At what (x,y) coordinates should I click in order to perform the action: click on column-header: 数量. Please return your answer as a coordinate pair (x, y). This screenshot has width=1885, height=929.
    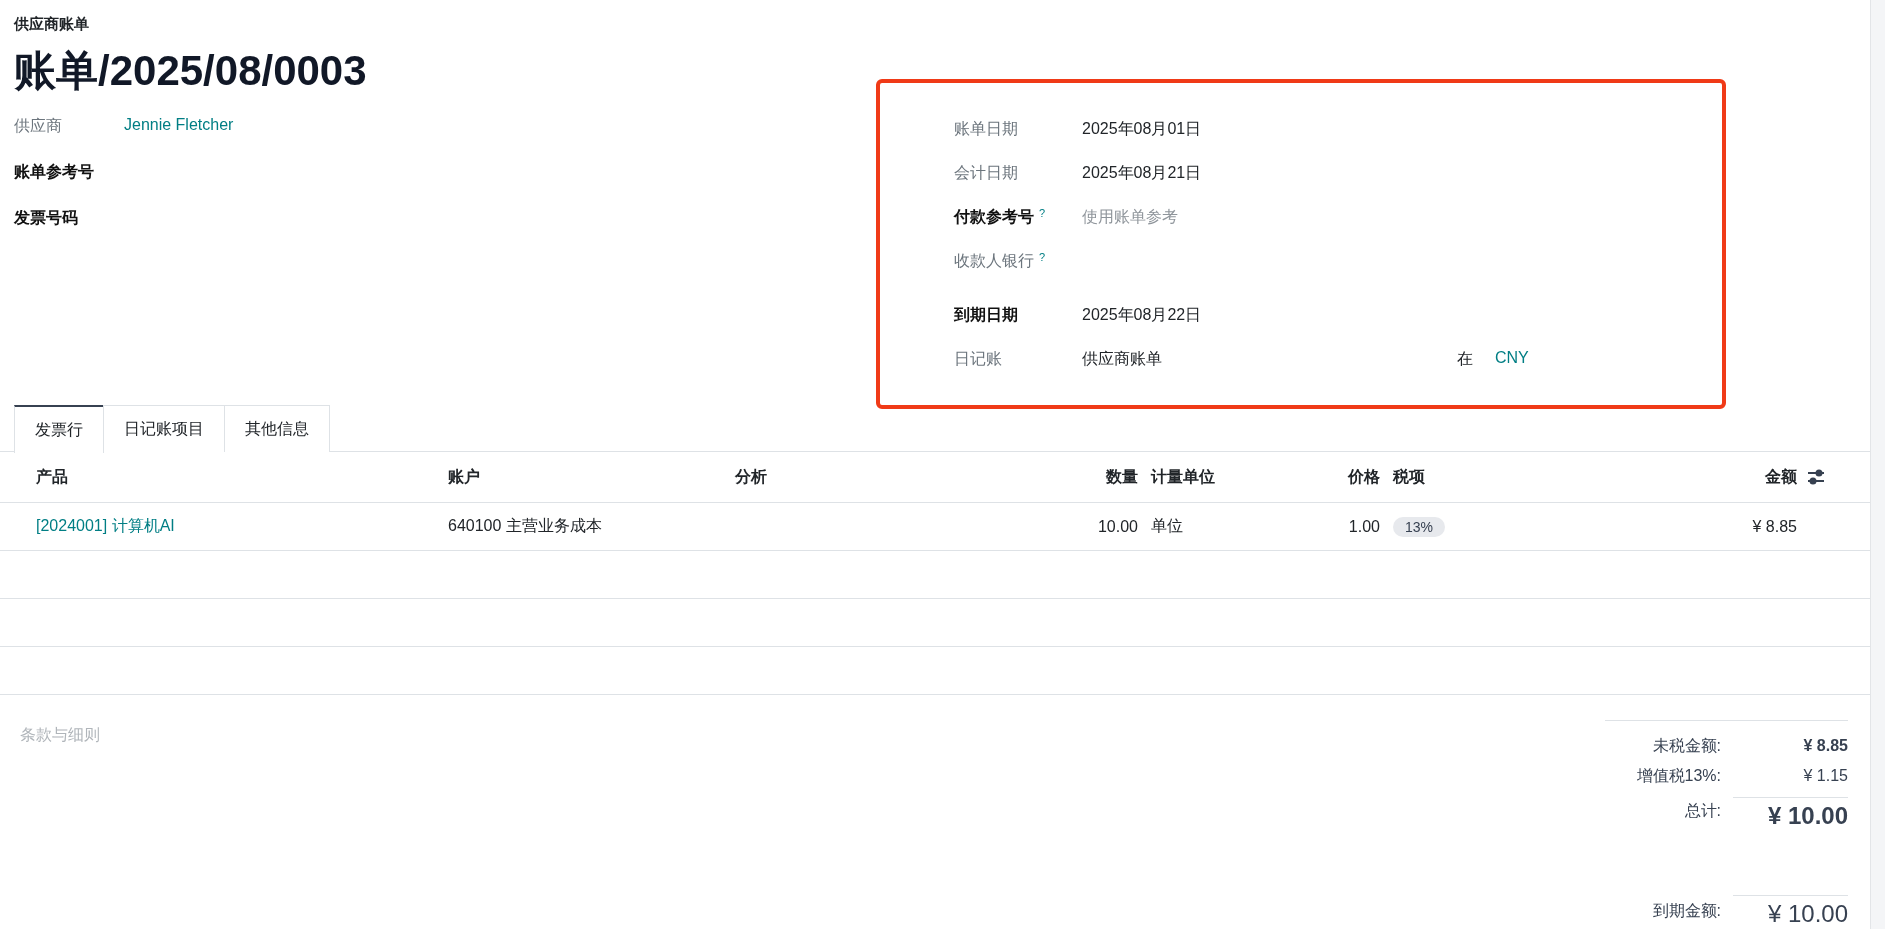
    Looking at the image, I should click on (1076, 477).